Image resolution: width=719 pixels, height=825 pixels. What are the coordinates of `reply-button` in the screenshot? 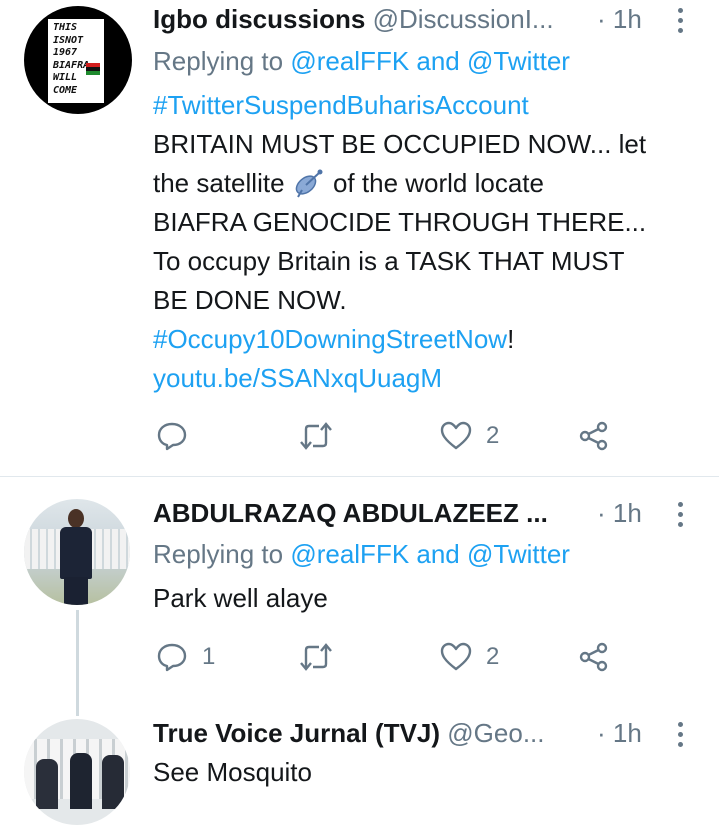 It's located at (179, 436).